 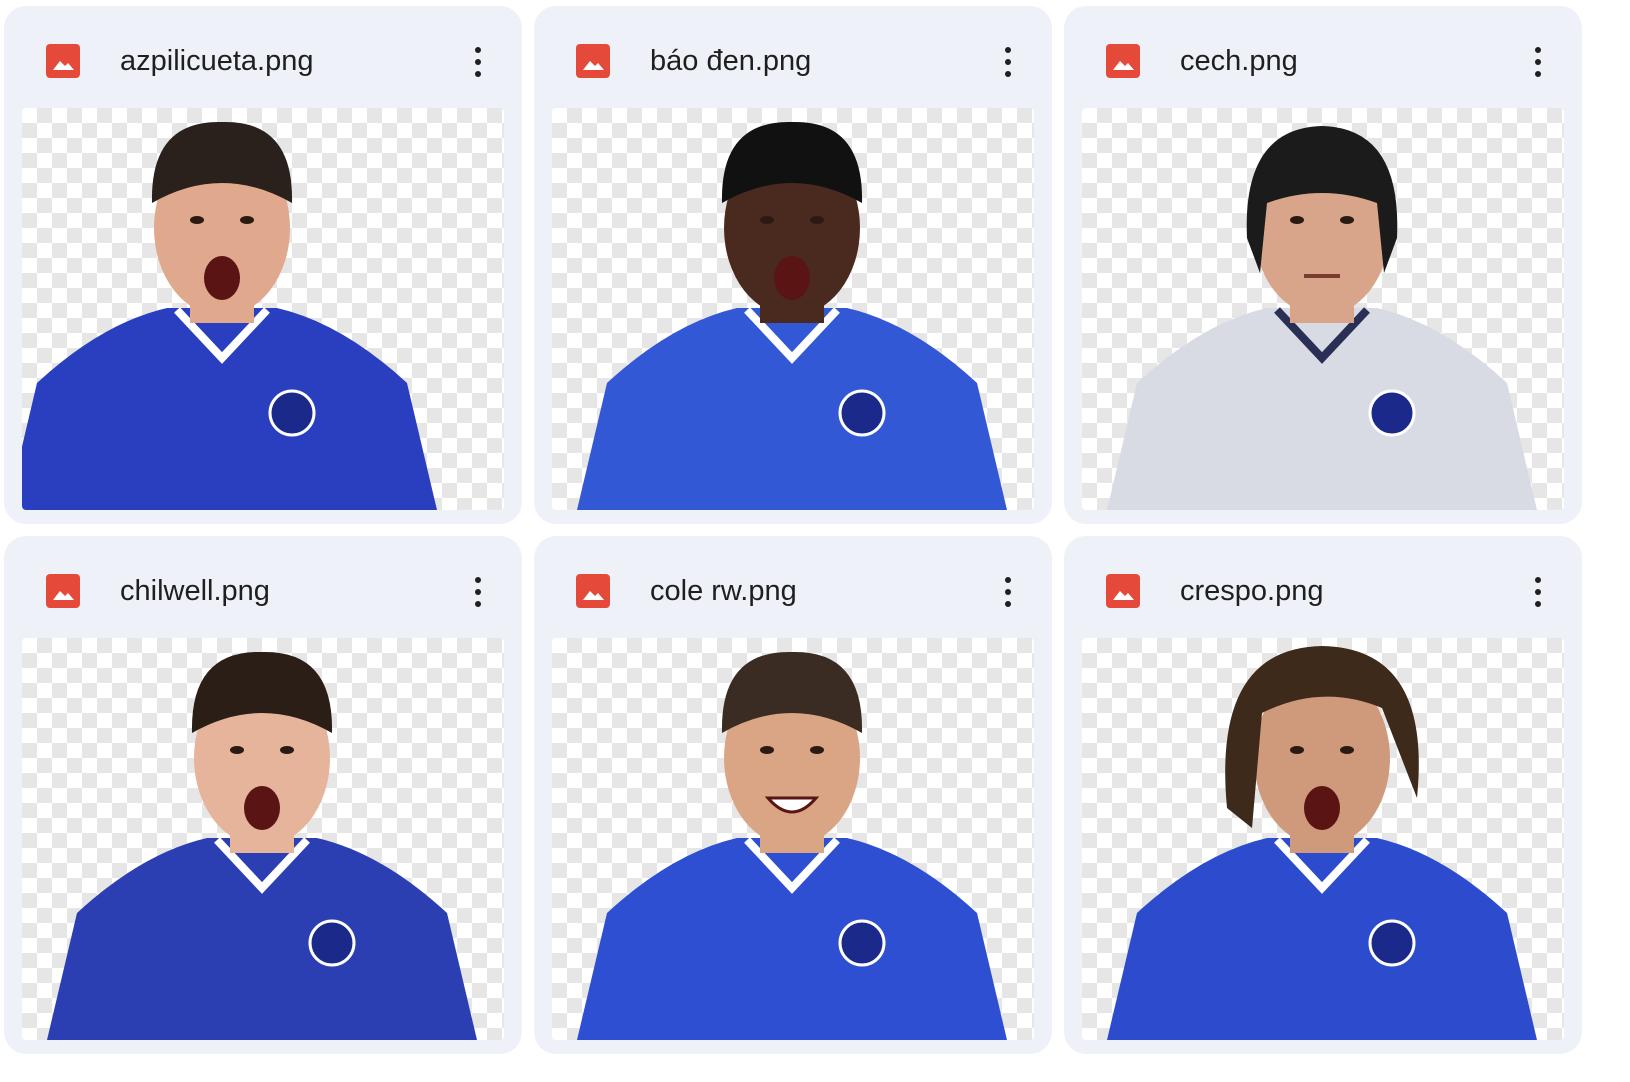 What do you see at coordinates (731, 61) in the screenshot?
I see `file-name: báo đen.png` at bounding box center [731, 61].